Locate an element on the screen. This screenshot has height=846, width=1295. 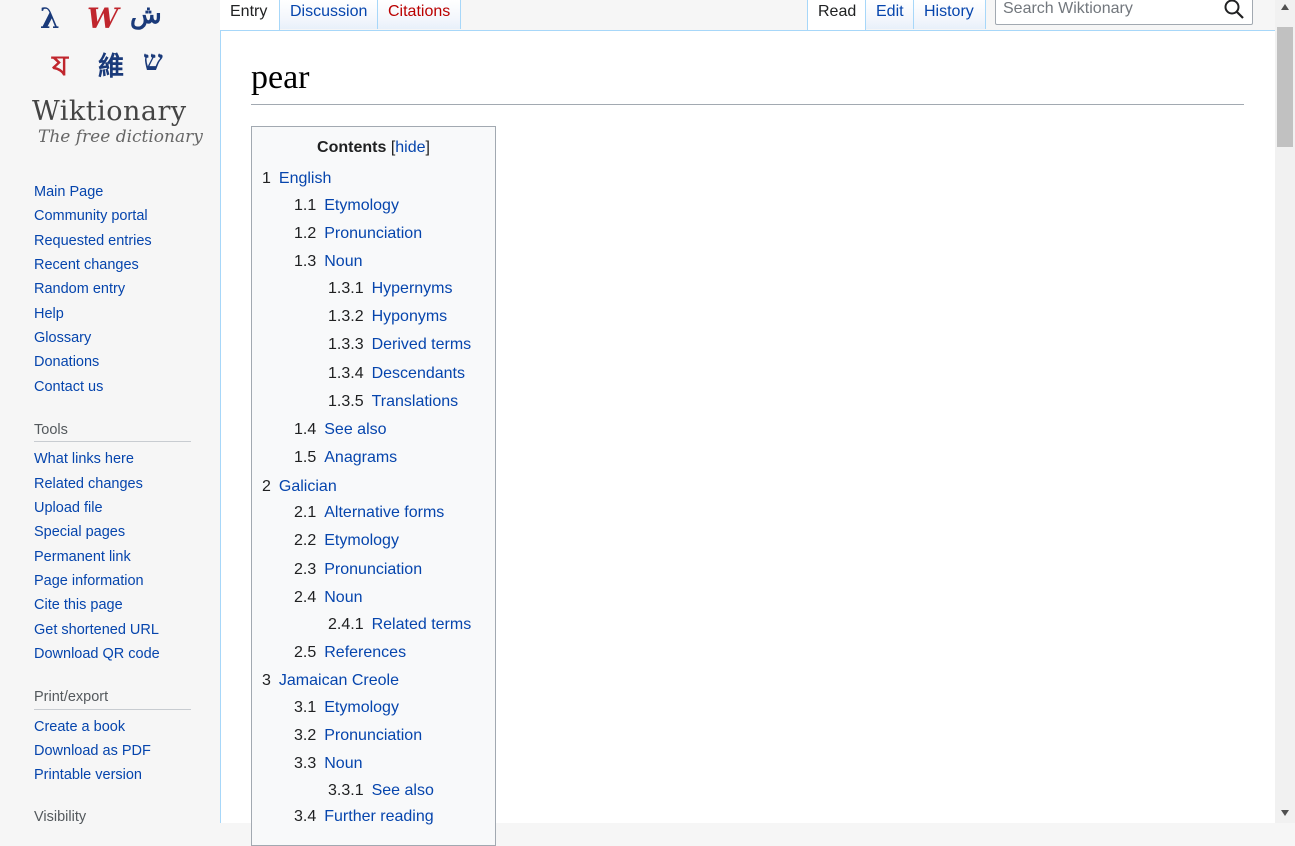
page-title: pear is located at coordinates (280, 77).